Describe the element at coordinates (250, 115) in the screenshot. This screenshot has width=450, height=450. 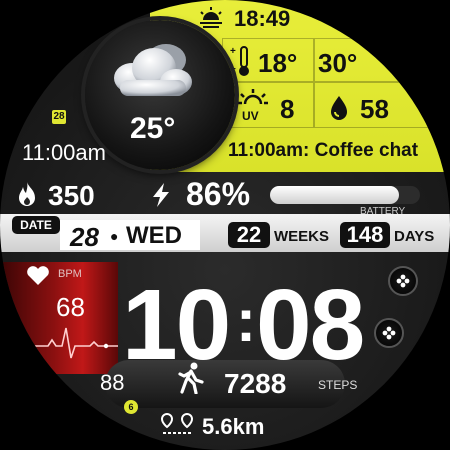
I see `svg-text: UV` at that location.